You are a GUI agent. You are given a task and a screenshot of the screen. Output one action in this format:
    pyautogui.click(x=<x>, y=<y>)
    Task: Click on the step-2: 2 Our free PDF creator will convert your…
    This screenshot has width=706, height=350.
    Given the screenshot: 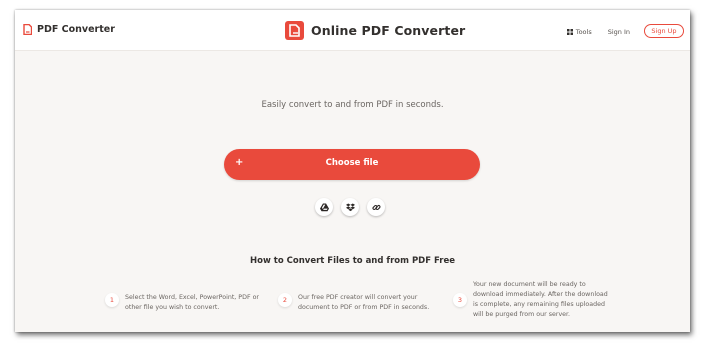 What is the action you would take?
    pyautogui.click(x=353, y=303)
    